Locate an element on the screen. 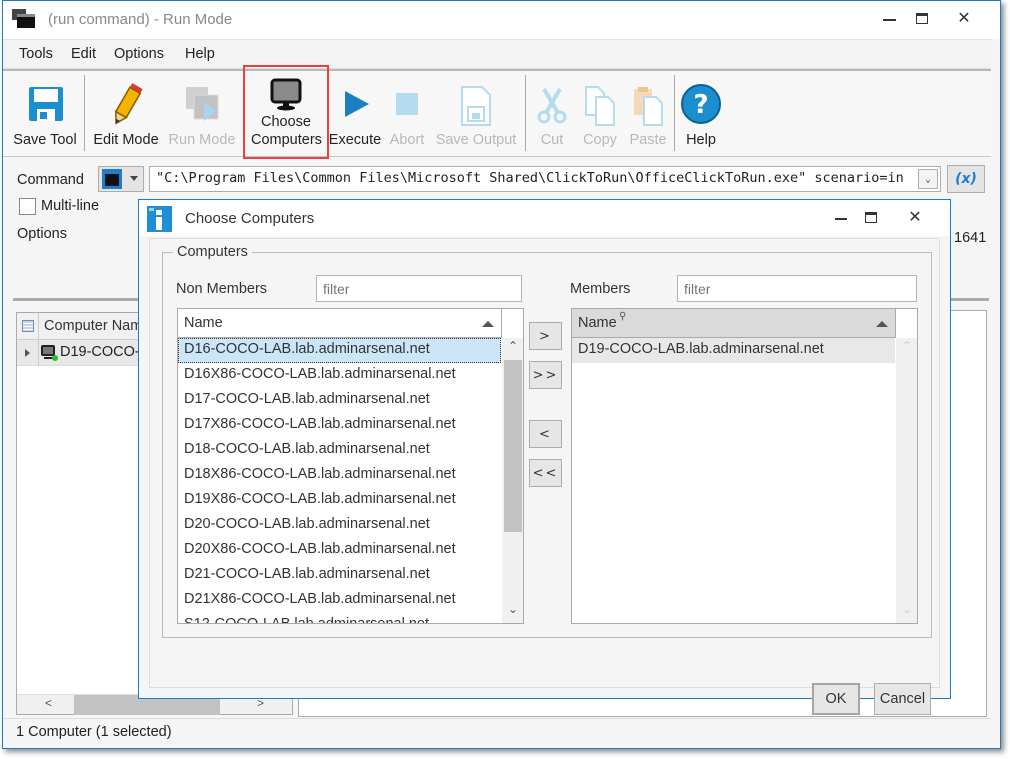 The width and height of the screenshot is (1010, 759). list-item: D16-COCO-LAB.lab.adminarsenal.net is located at coordinates (339, 350).